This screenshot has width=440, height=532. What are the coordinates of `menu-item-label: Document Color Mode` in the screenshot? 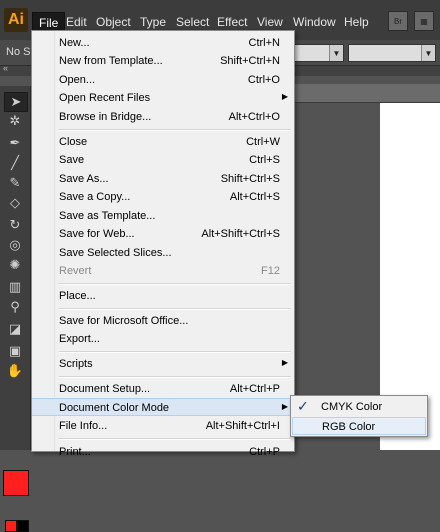 It's located at (114, 408).